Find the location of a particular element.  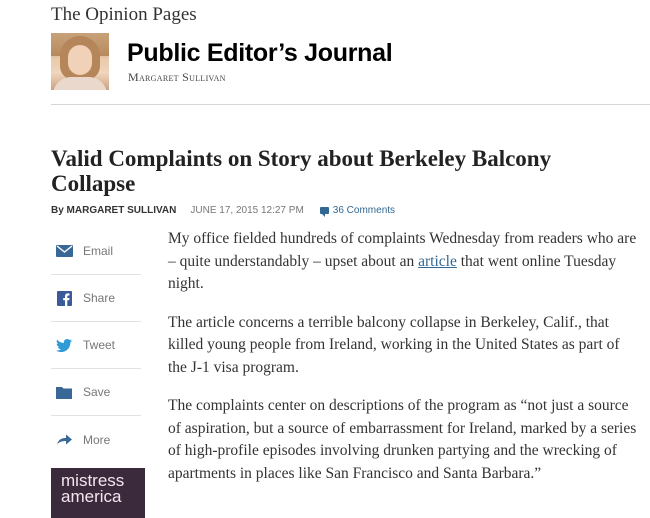

arrow-icon is located at coordinates (64, 440).